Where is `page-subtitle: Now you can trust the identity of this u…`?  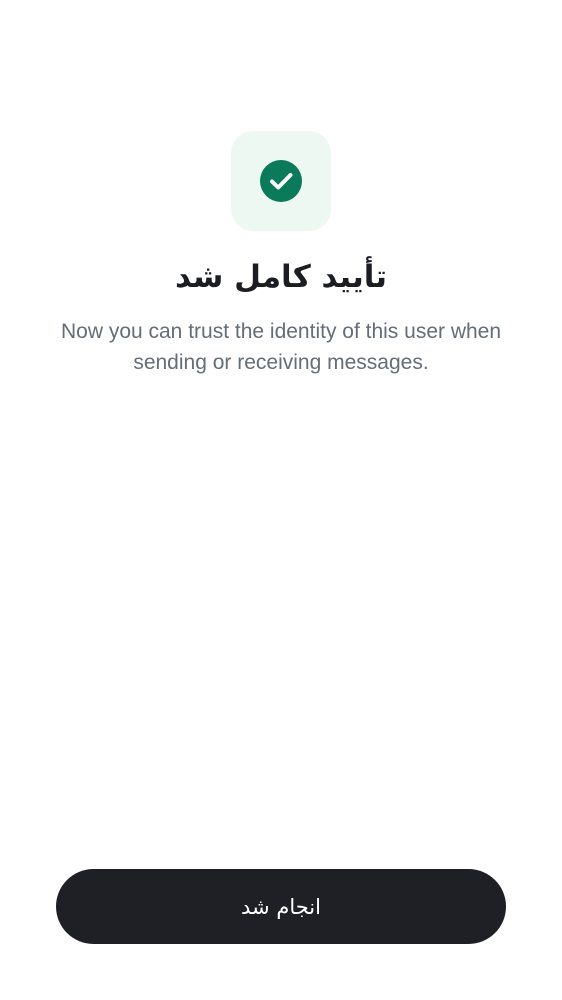 page-subtitle: Now you can trust the identity of this u… is located at coordinates (281, 347).